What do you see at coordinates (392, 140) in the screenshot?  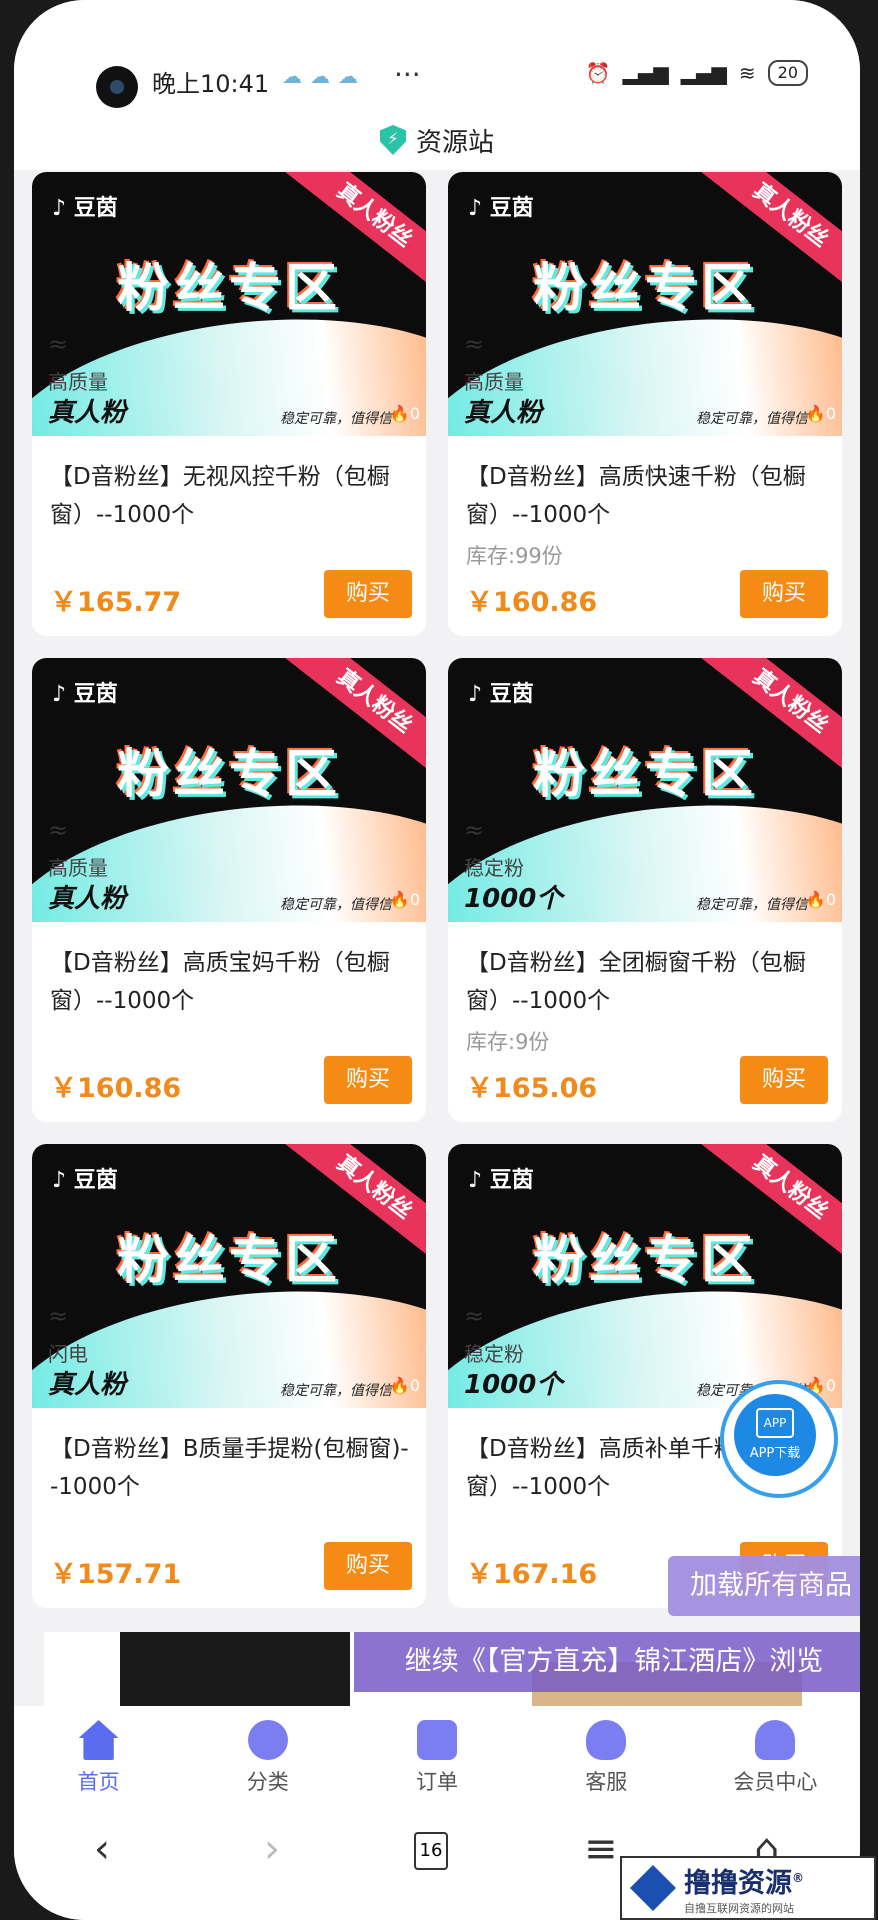 I see `shield-icon: ⚡` at bounding box center [392, 140].